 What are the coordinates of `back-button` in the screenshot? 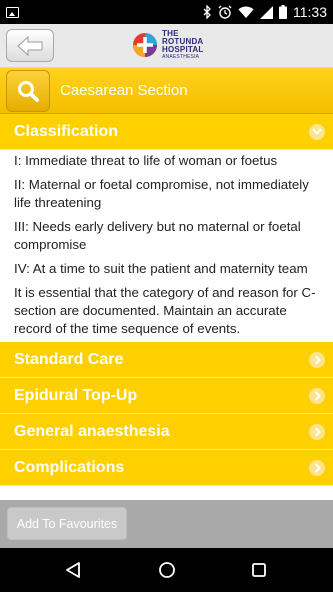 It's located at (30, 45).